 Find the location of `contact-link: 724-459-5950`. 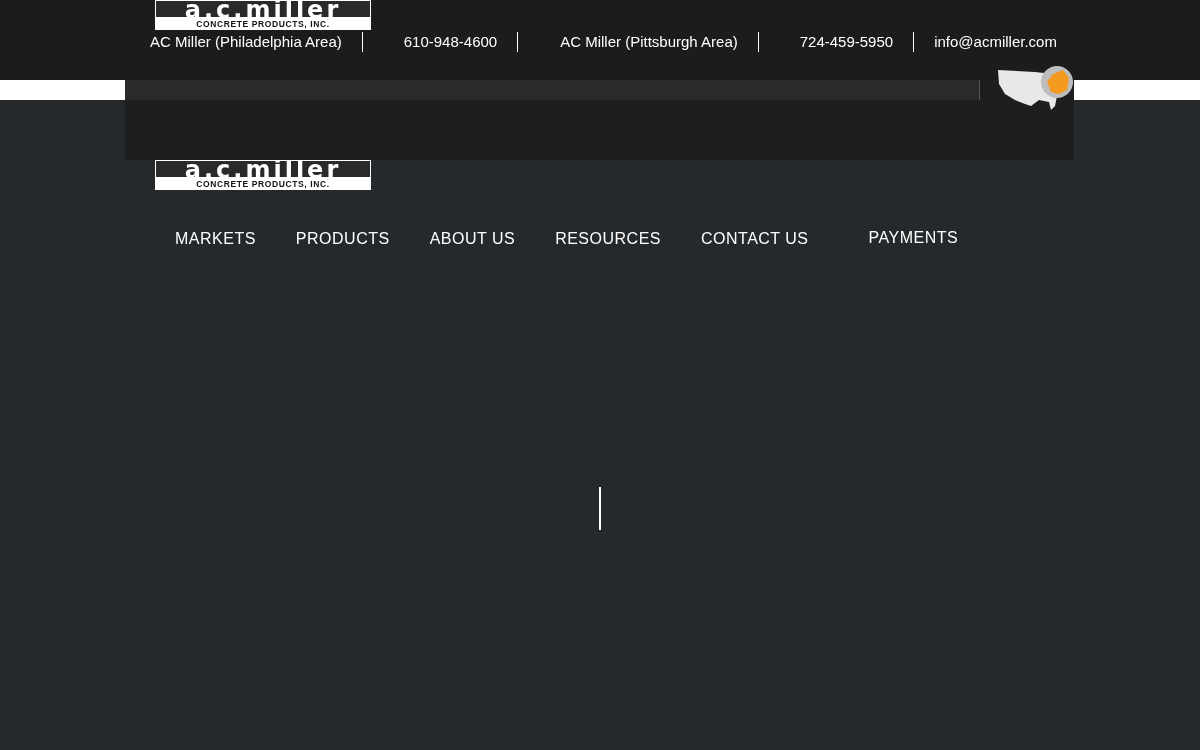

contact-link: 724-459-5950 is located at coordinates (846, 42).